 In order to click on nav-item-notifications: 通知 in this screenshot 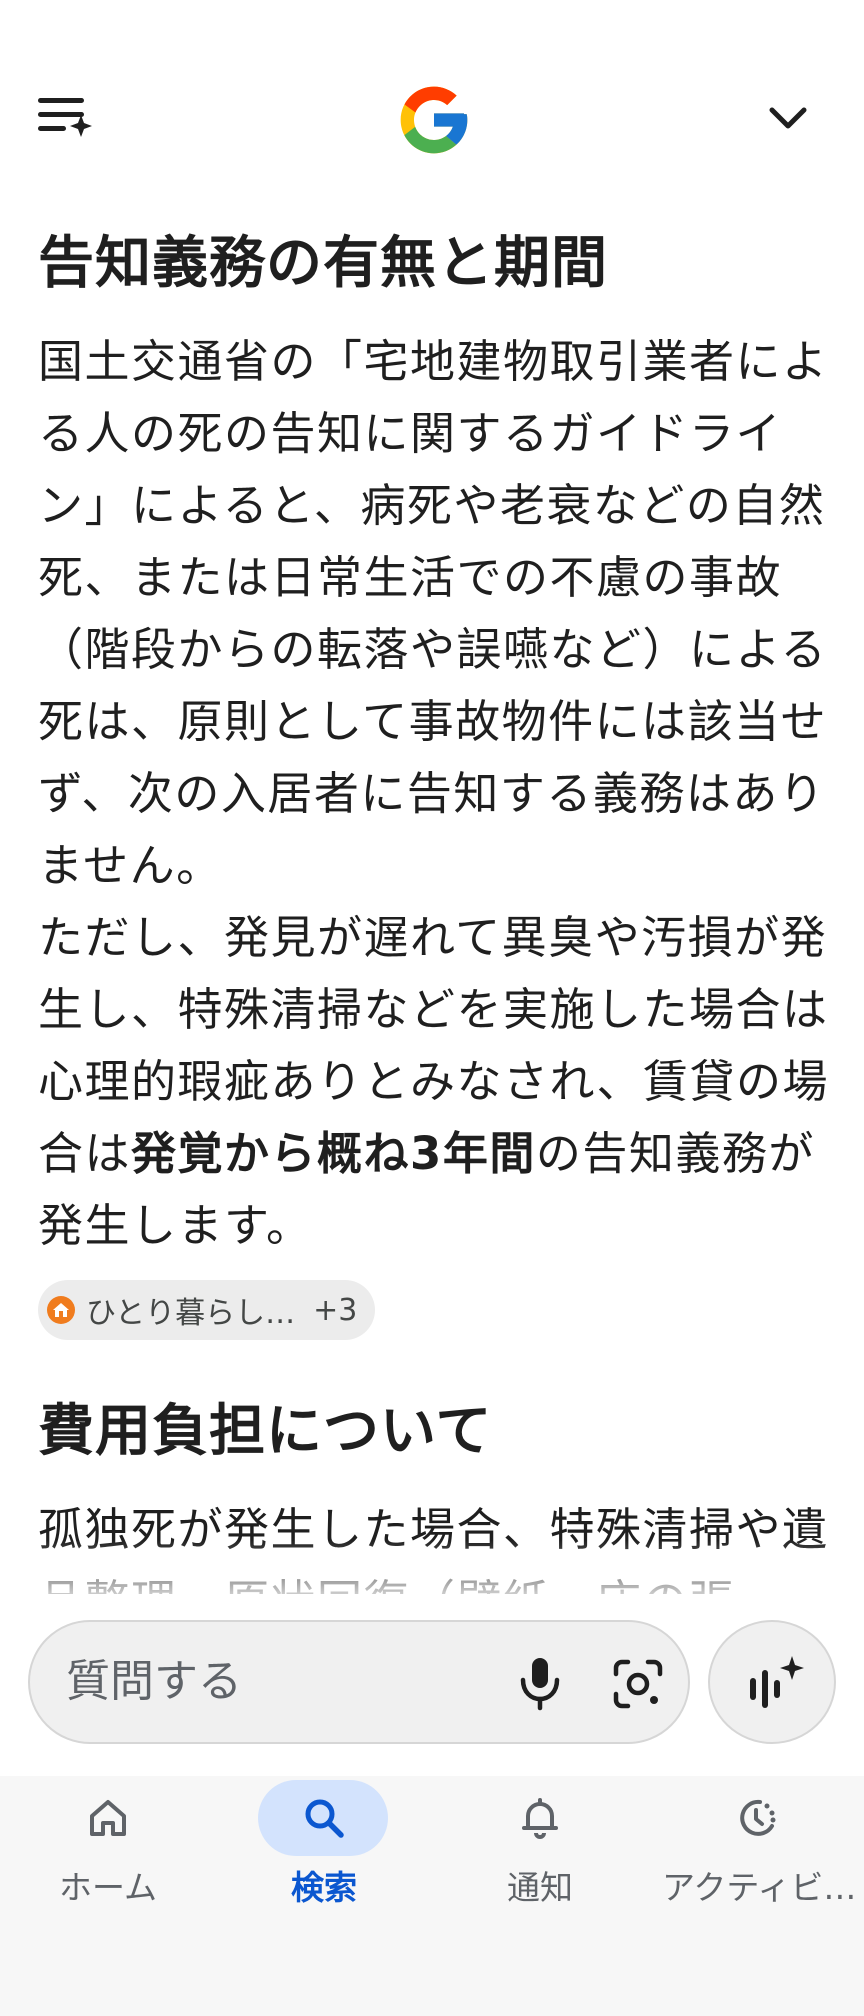, I will do `click(540, 1861)`.